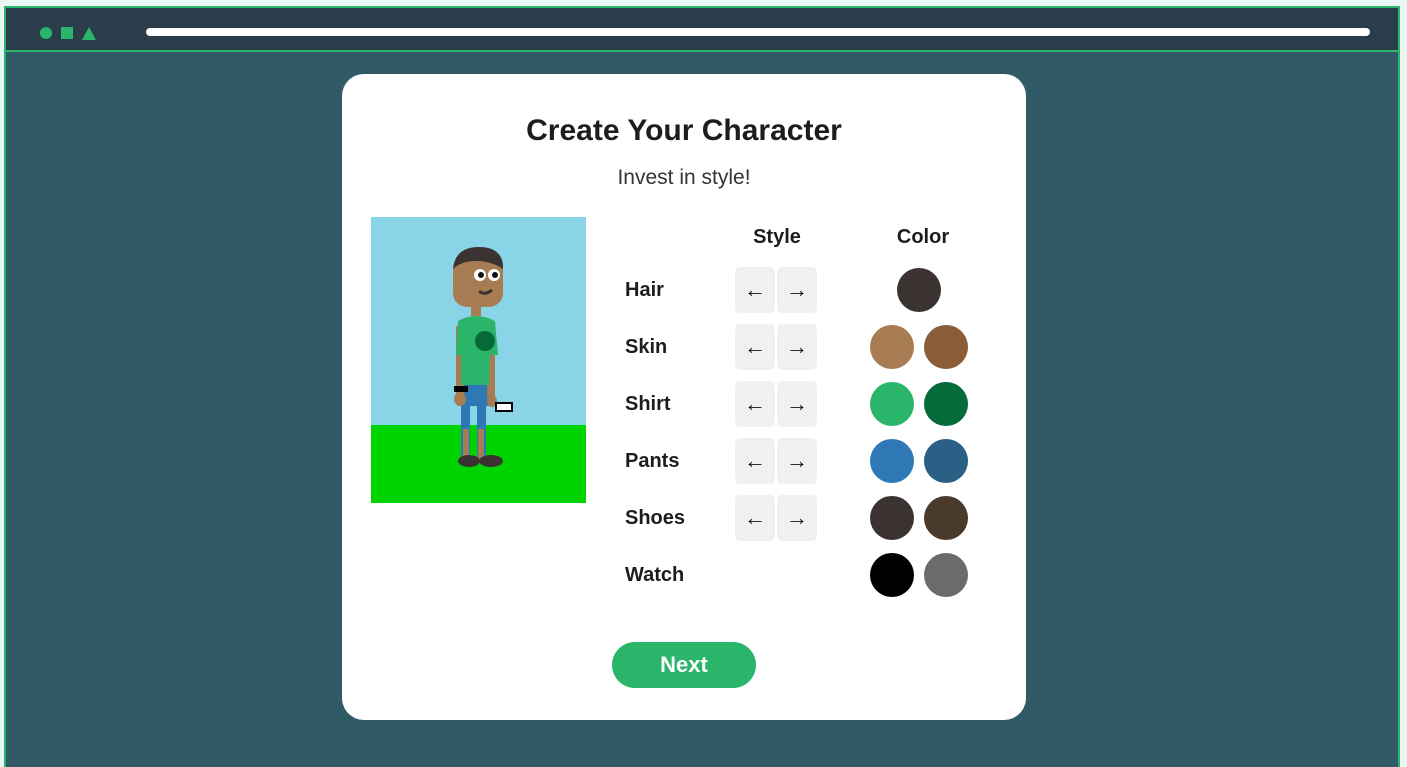  What do you see at coordinates (684, 665) in the screenshot?
I see `next-button: Next` at bounding box center [684, 665].